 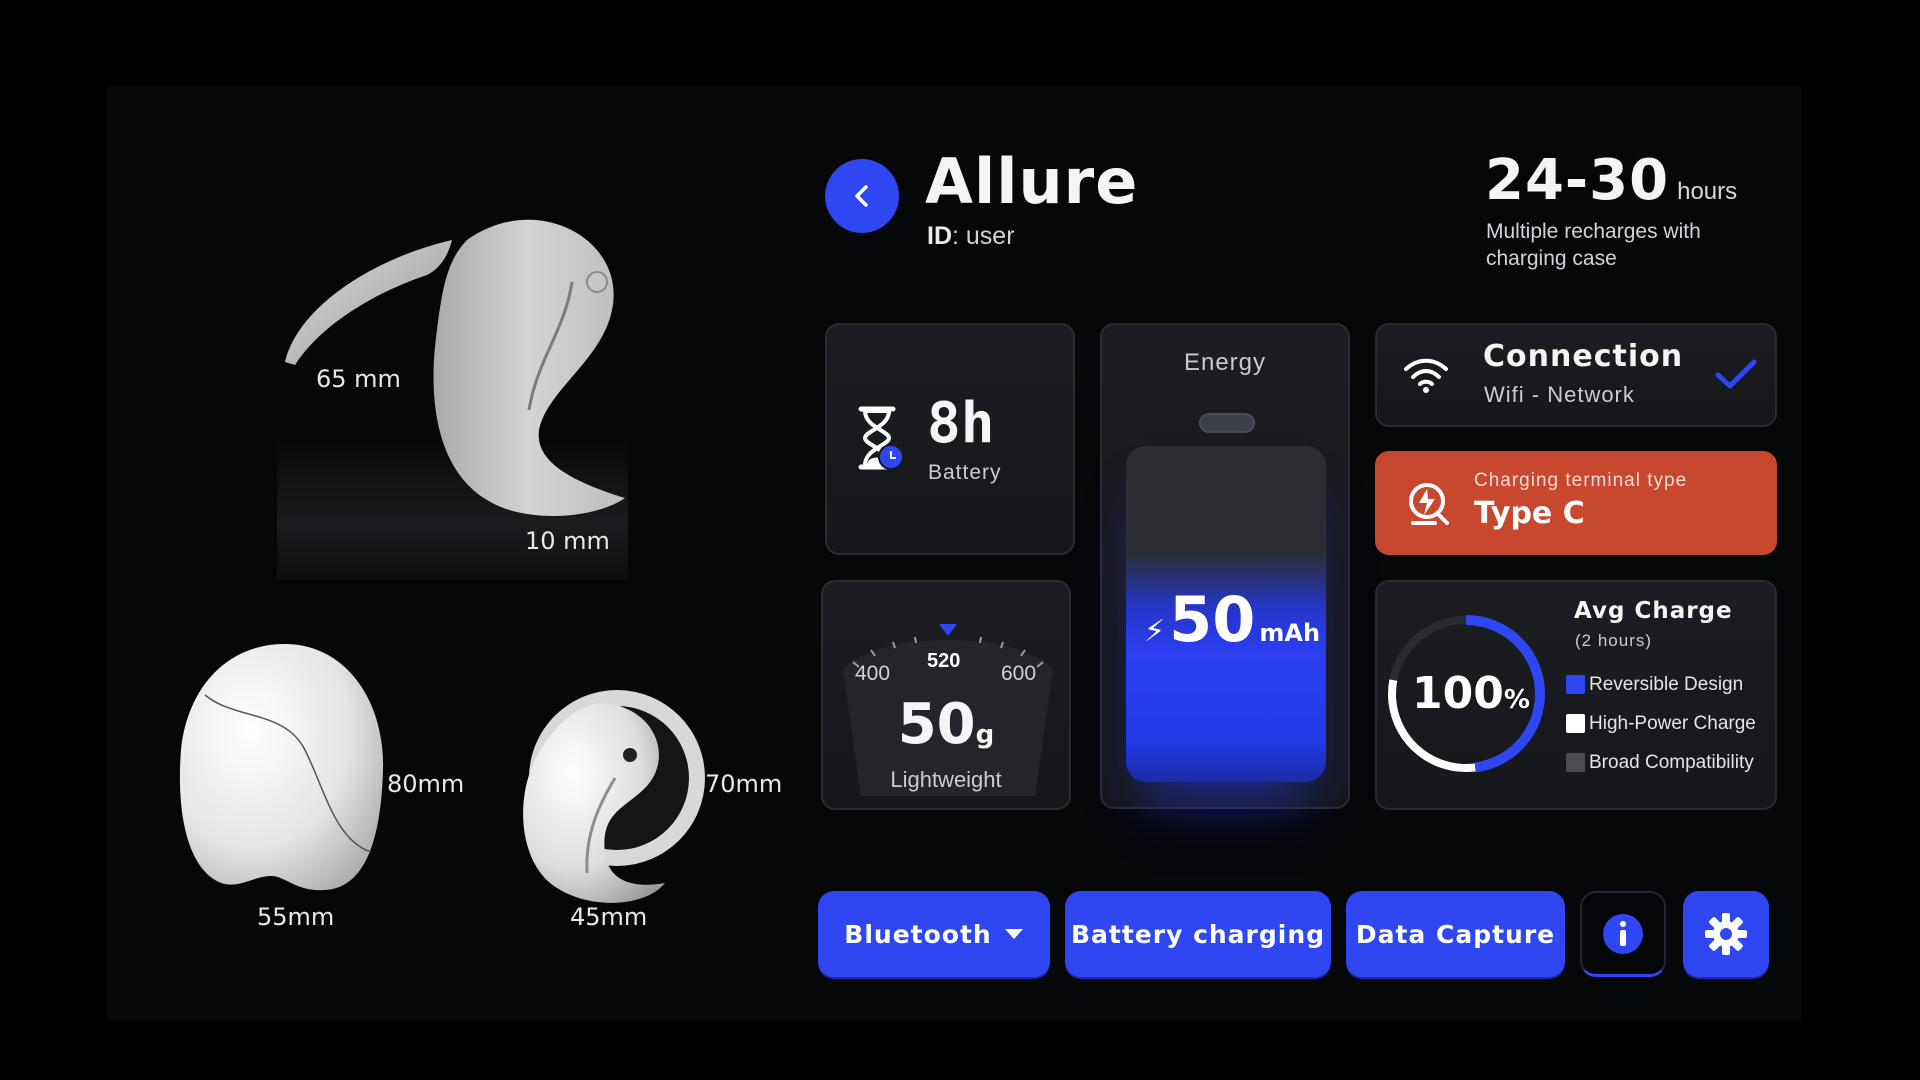 What do you see at coordinates (1458, 693) in the screenshot?
I see `avg-charge-value: 100` at bounding box center [1458, 693].